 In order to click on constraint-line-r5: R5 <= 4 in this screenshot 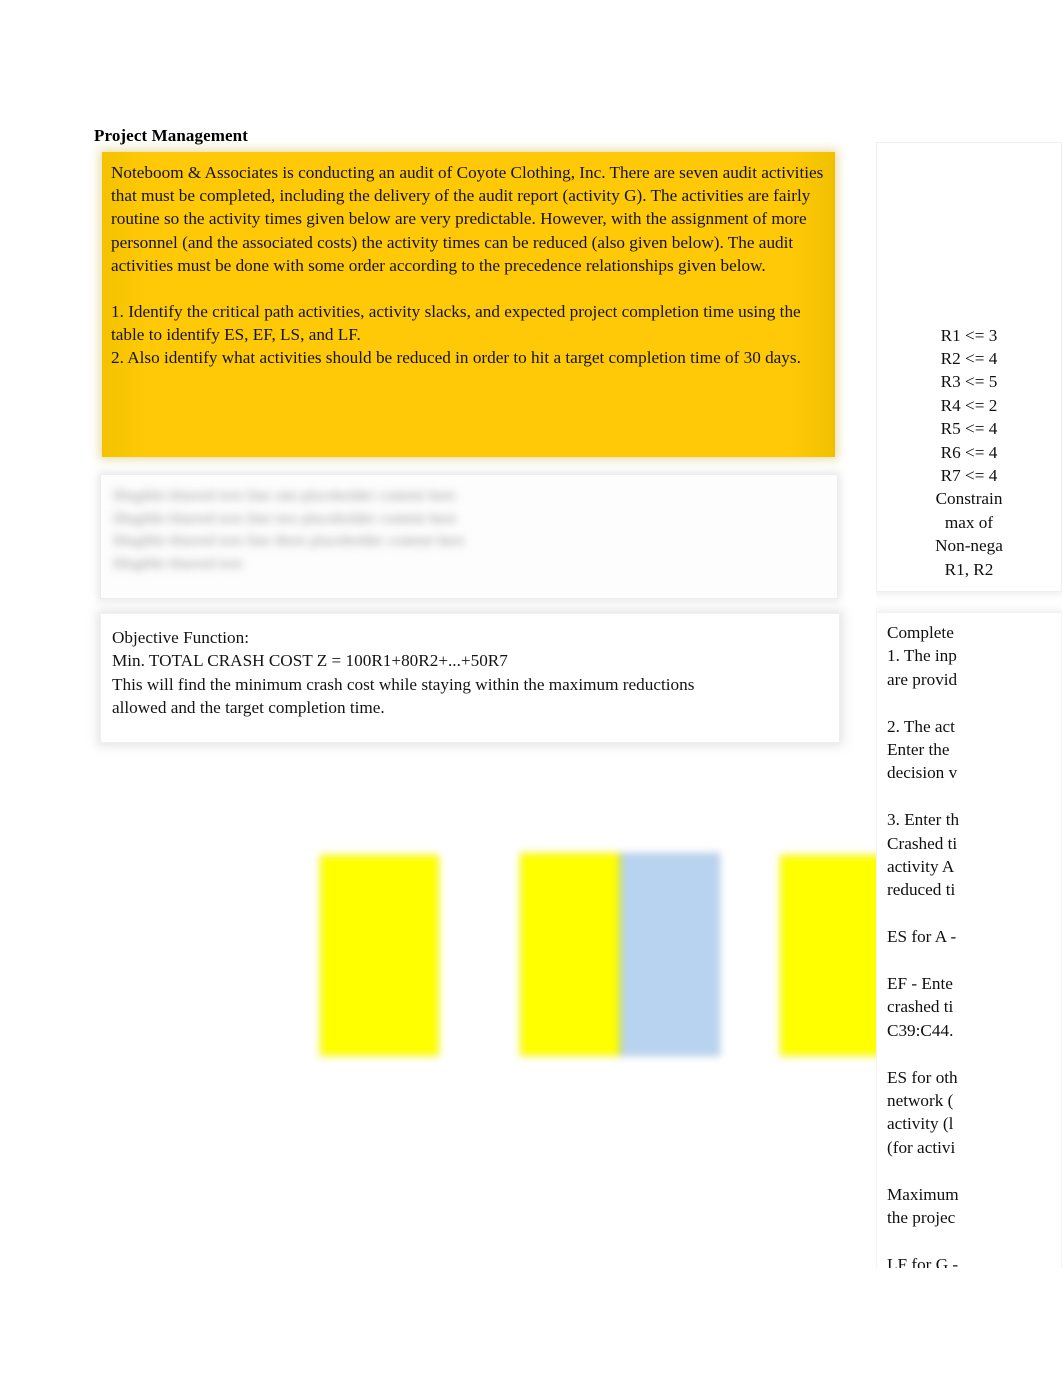, I will do `click(969, 429)`.